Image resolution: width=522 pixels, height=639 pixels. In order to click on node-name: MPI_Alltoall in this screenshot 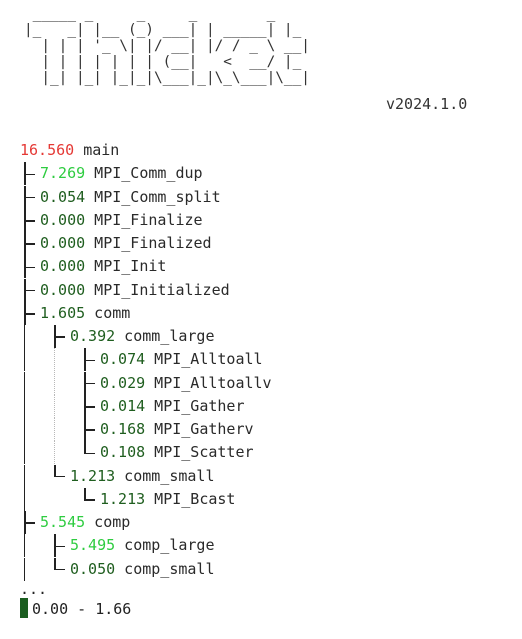, I will do `click(204, 359)`.